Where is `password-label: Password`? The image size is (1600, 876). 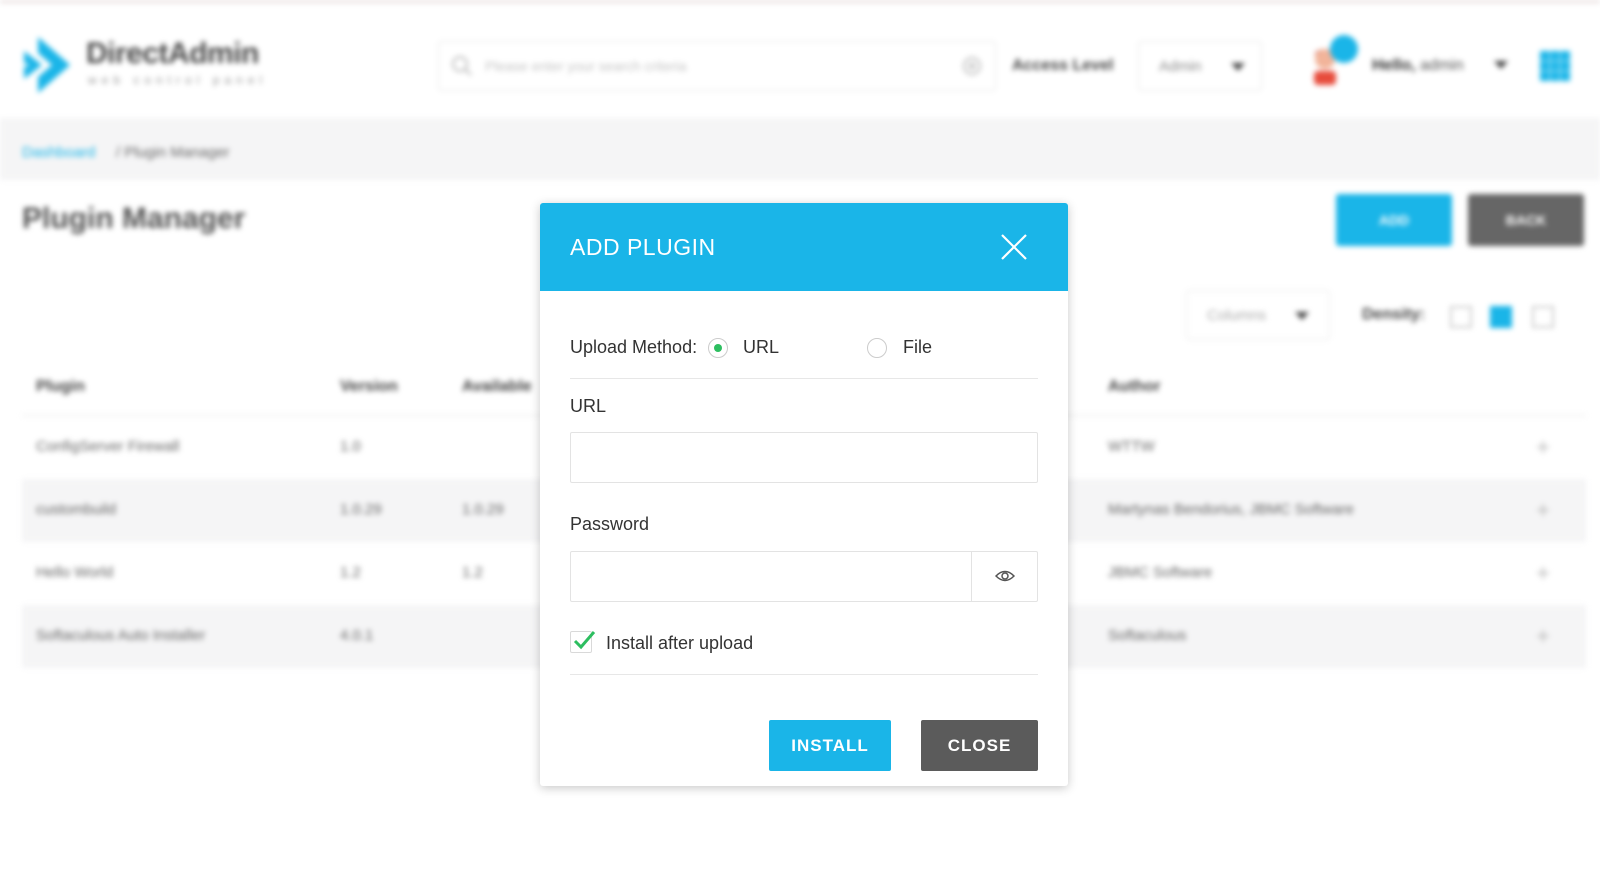 password-label: Password is located at coordinates (610, 524).